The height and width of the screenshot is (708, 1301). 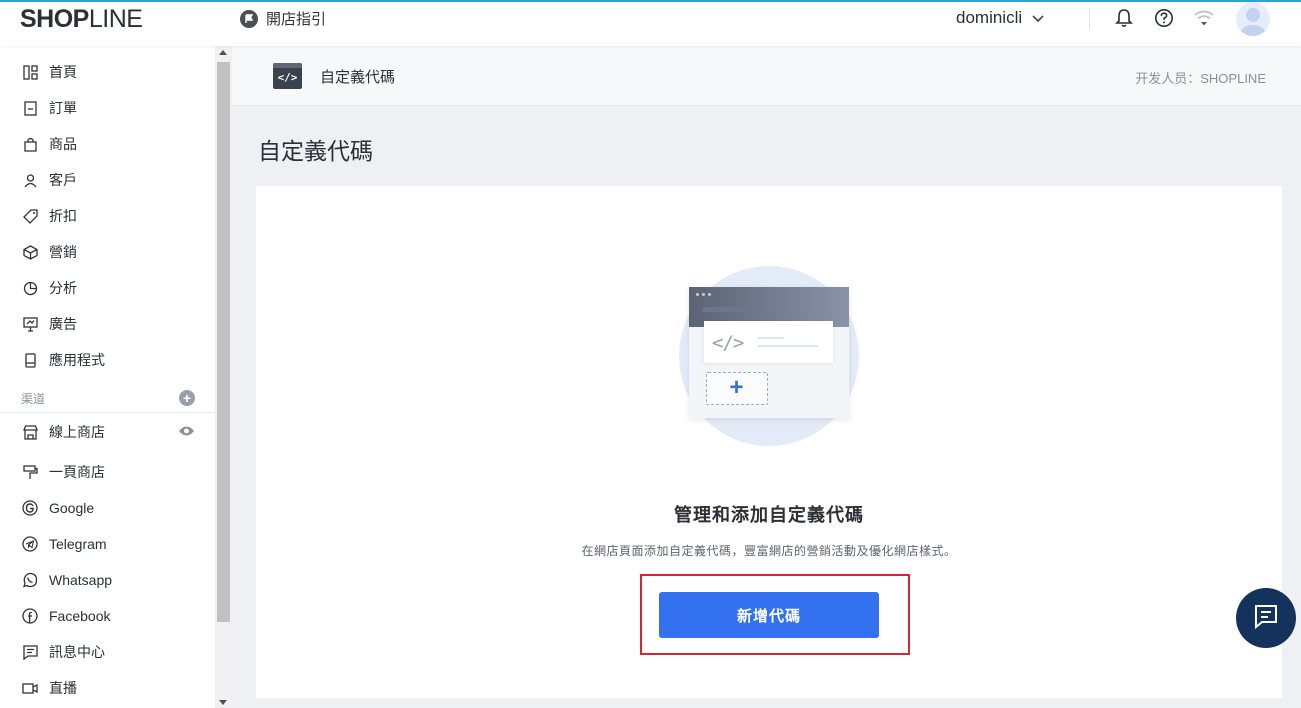 I want to click on chat-icon, so click(x=1266, y=618).